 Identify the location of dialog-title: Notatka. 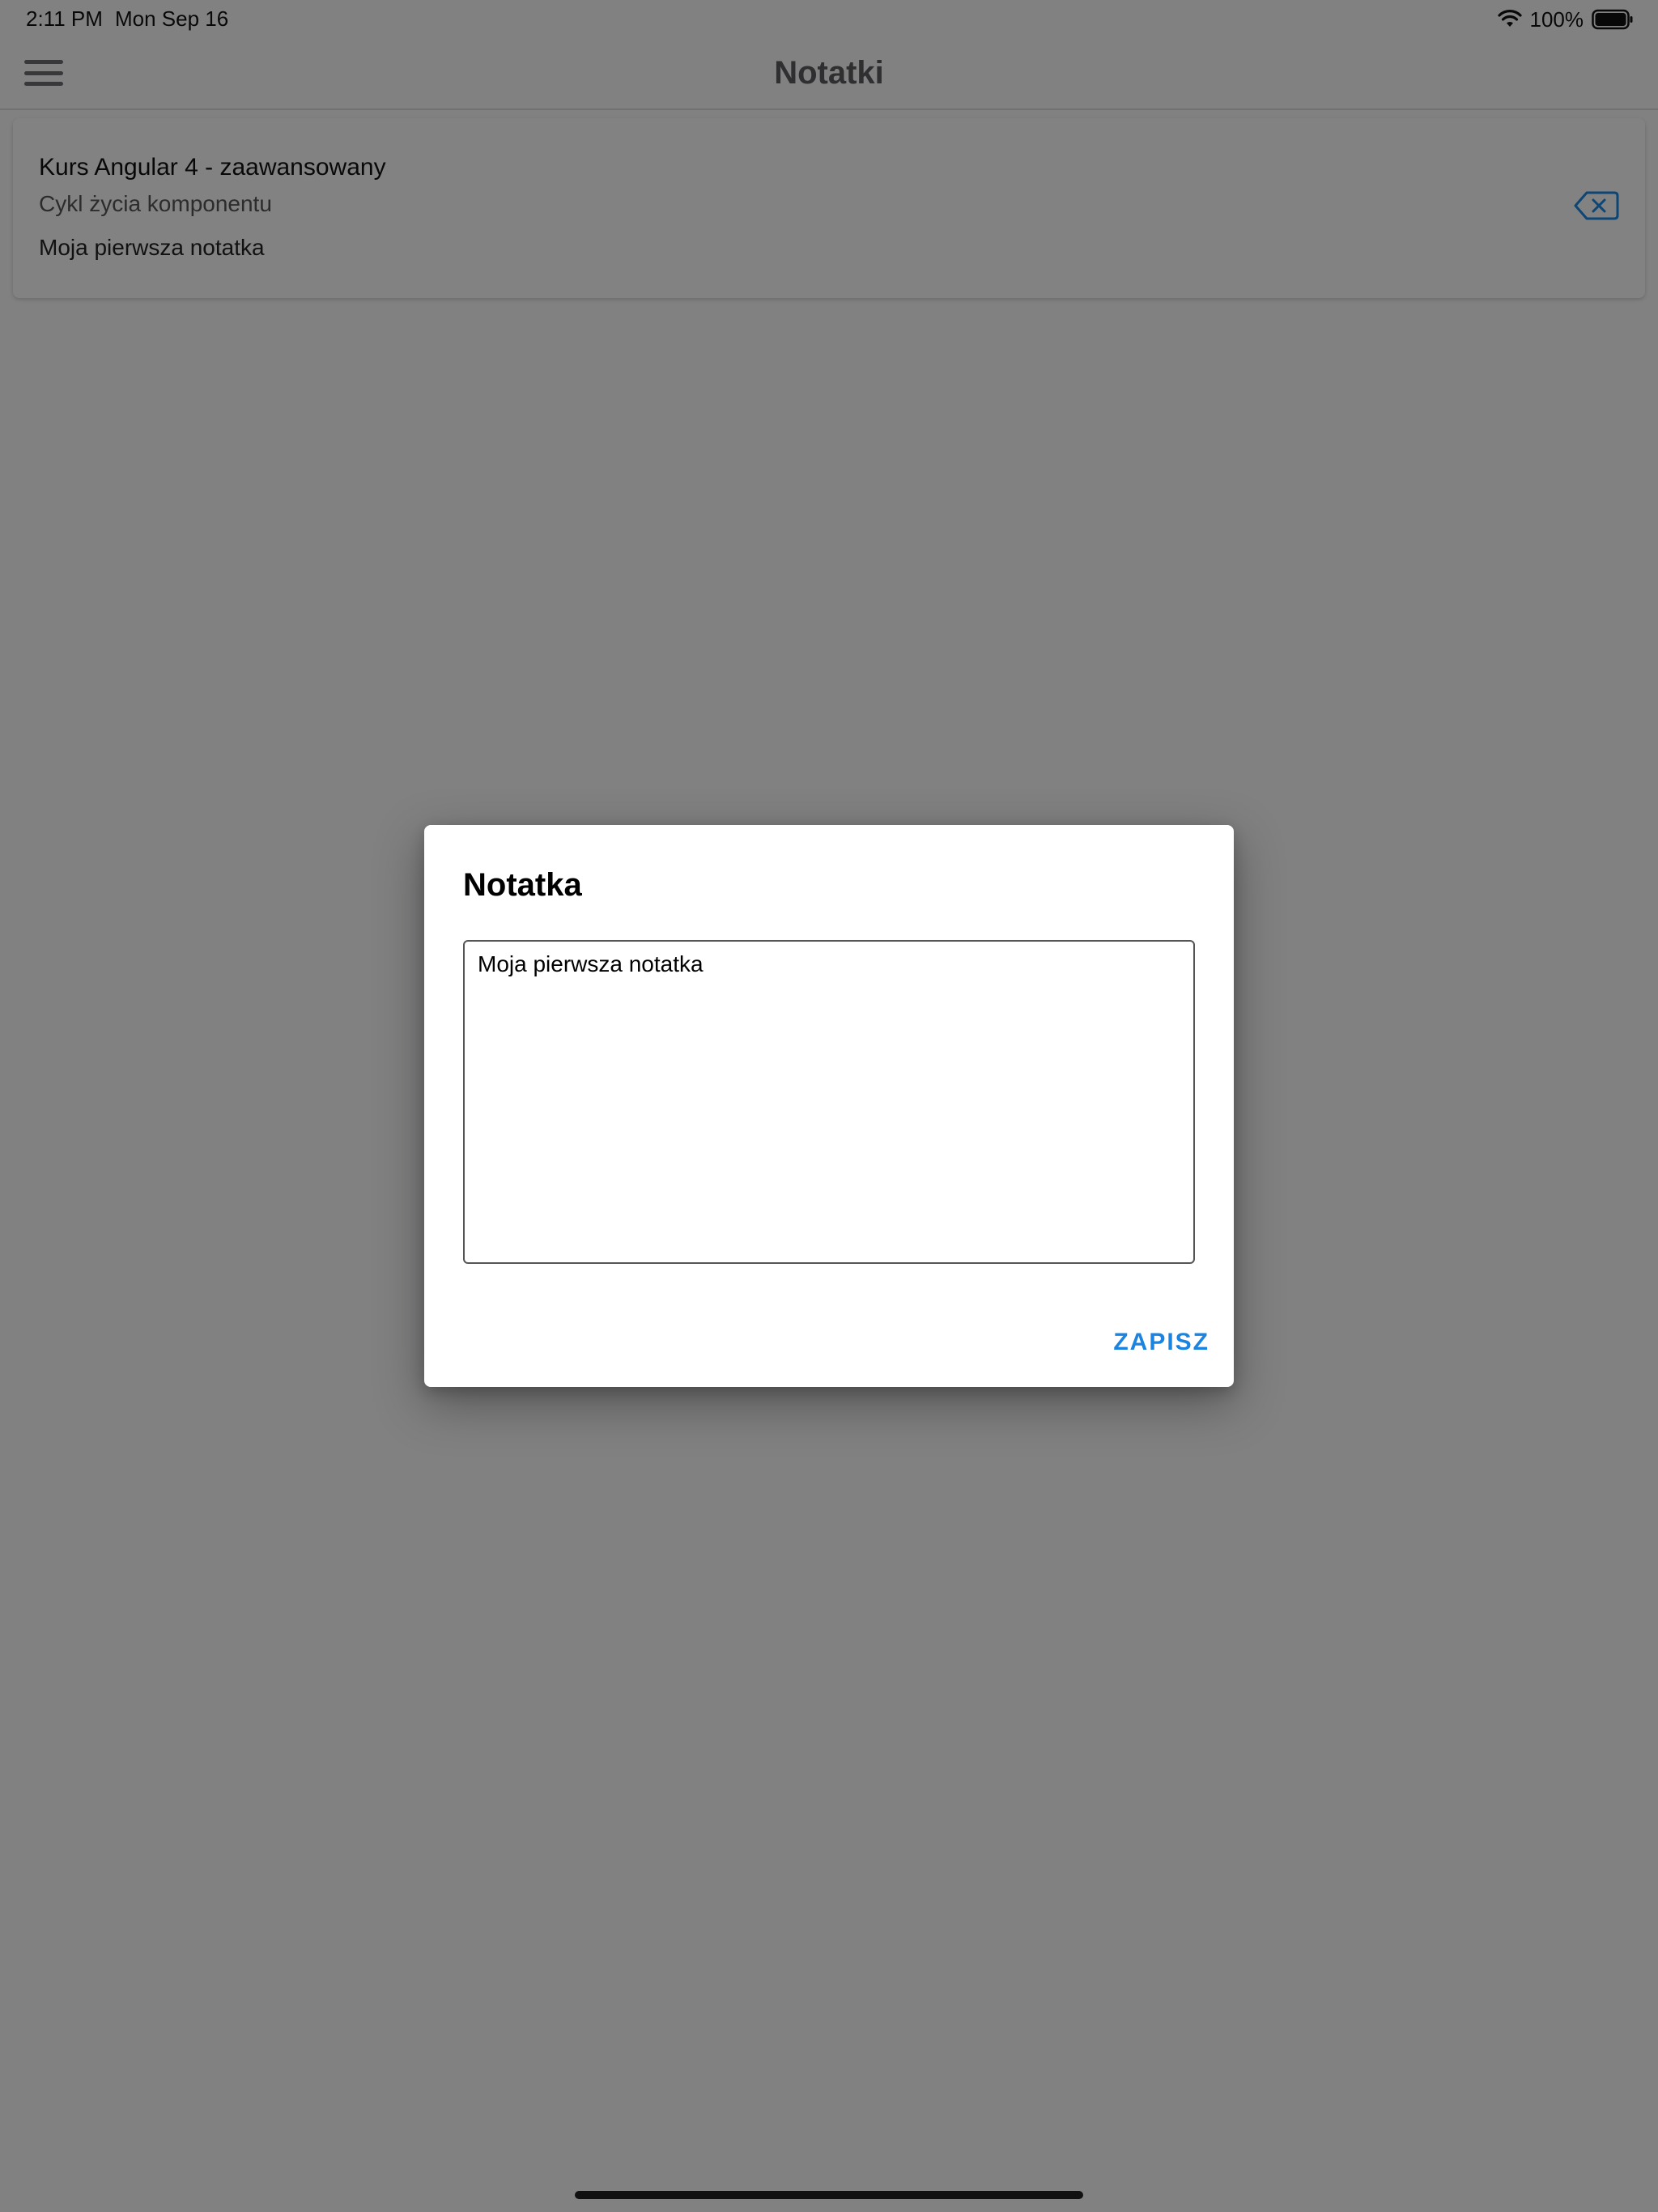
(522, 885).